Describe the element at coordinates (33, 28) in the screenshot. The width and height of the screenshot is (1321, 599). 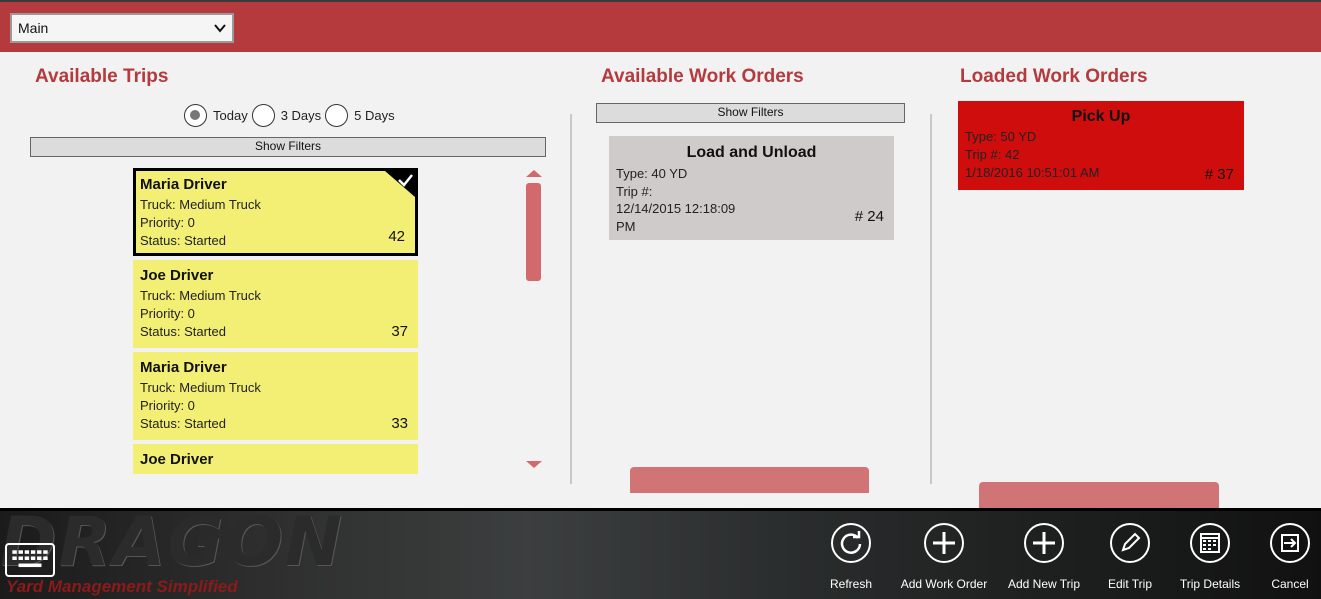
I see `view-select-value: Main` at that location.